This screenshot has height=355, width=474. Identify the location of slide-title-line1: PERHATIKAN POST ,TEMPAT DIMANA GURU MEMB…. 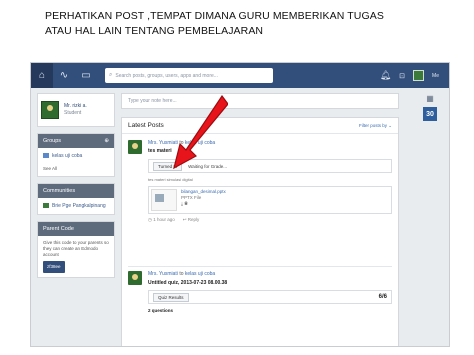
(214, 16).